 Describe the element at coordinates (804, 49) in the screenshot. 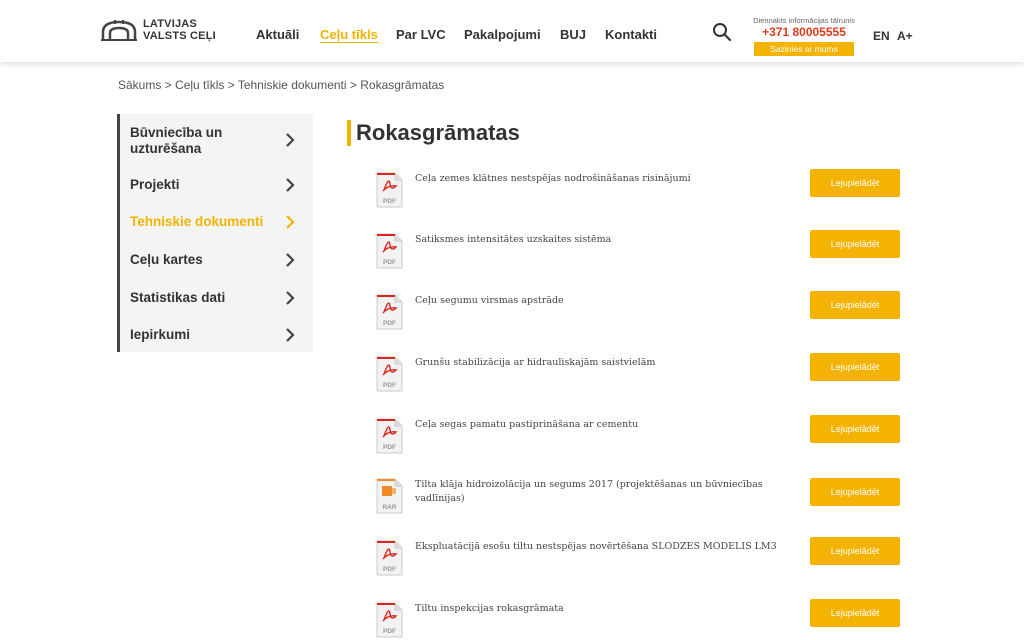

I see `contact-button: Sazinies ar mums` at that location.